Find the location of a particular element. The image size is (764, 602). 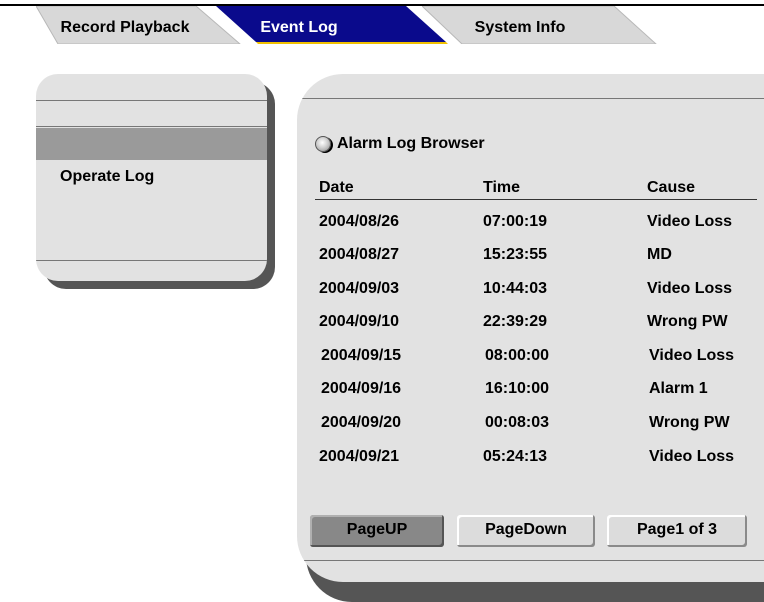

sidebar-item-operate-log: Operate Log is located at coordinates (107, 177).